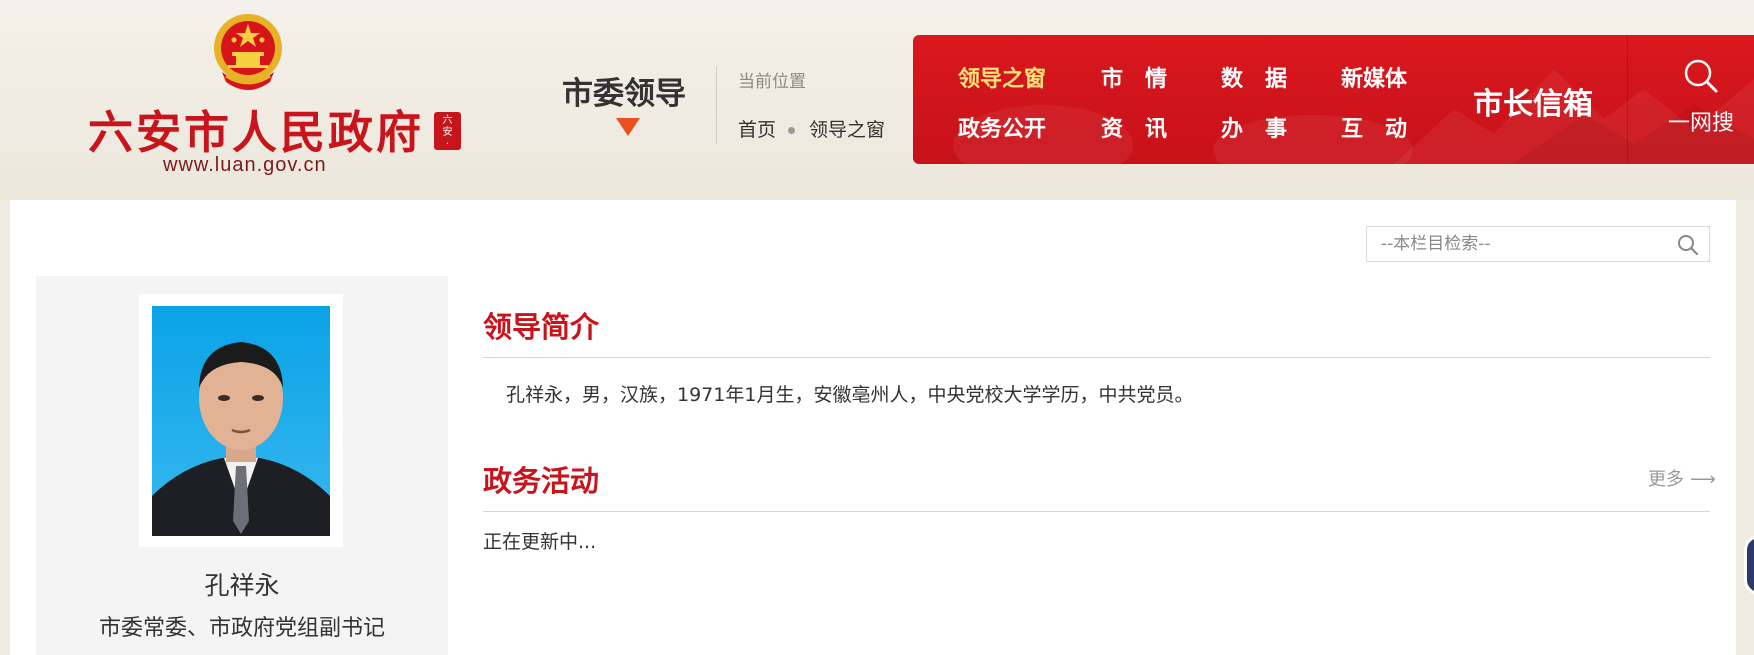 The image size is (1754, 655). I want to click on leader-position: 市委常委、市政府党组副书记, so click(241, 628).